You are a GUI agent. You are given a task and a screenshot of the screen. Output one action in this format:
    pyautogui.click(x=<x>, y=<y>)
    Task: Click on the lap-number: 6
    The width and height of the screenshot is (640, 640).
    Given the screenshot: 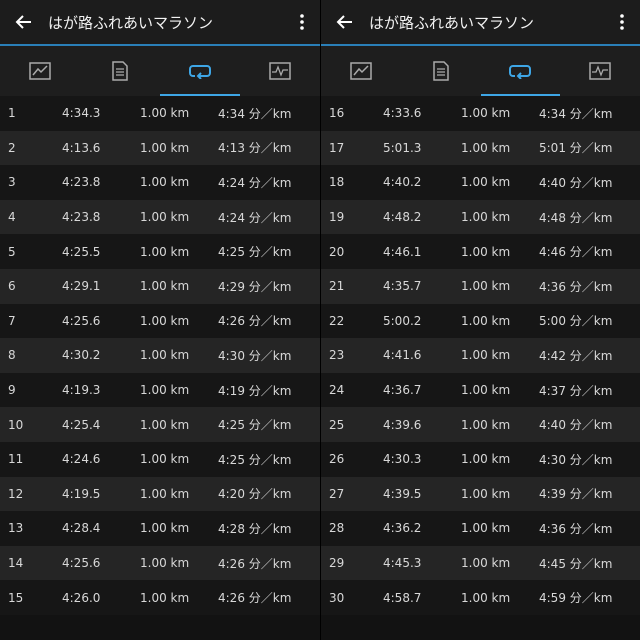 What is the action you would take?
    pyautogui.click(x=12, y=286)
    